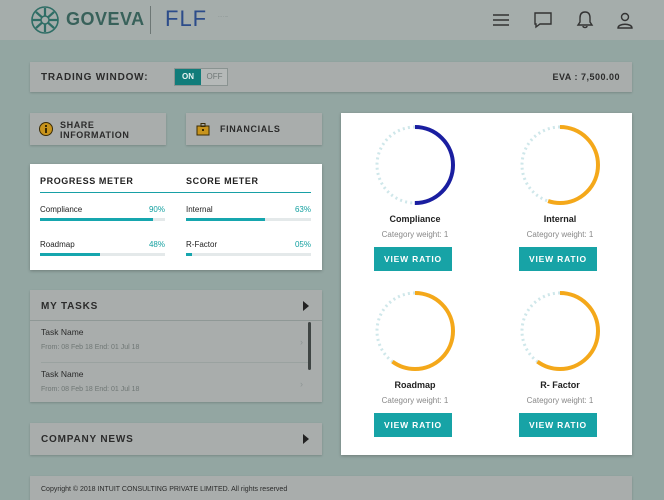 Image resolution: width=664 pixels, height=500 pixels. What do you see at coordinates (87, 181) in the screenshot?
I see `progress-meter-title: PROGRESS METER` at bounding box center [87, 181].